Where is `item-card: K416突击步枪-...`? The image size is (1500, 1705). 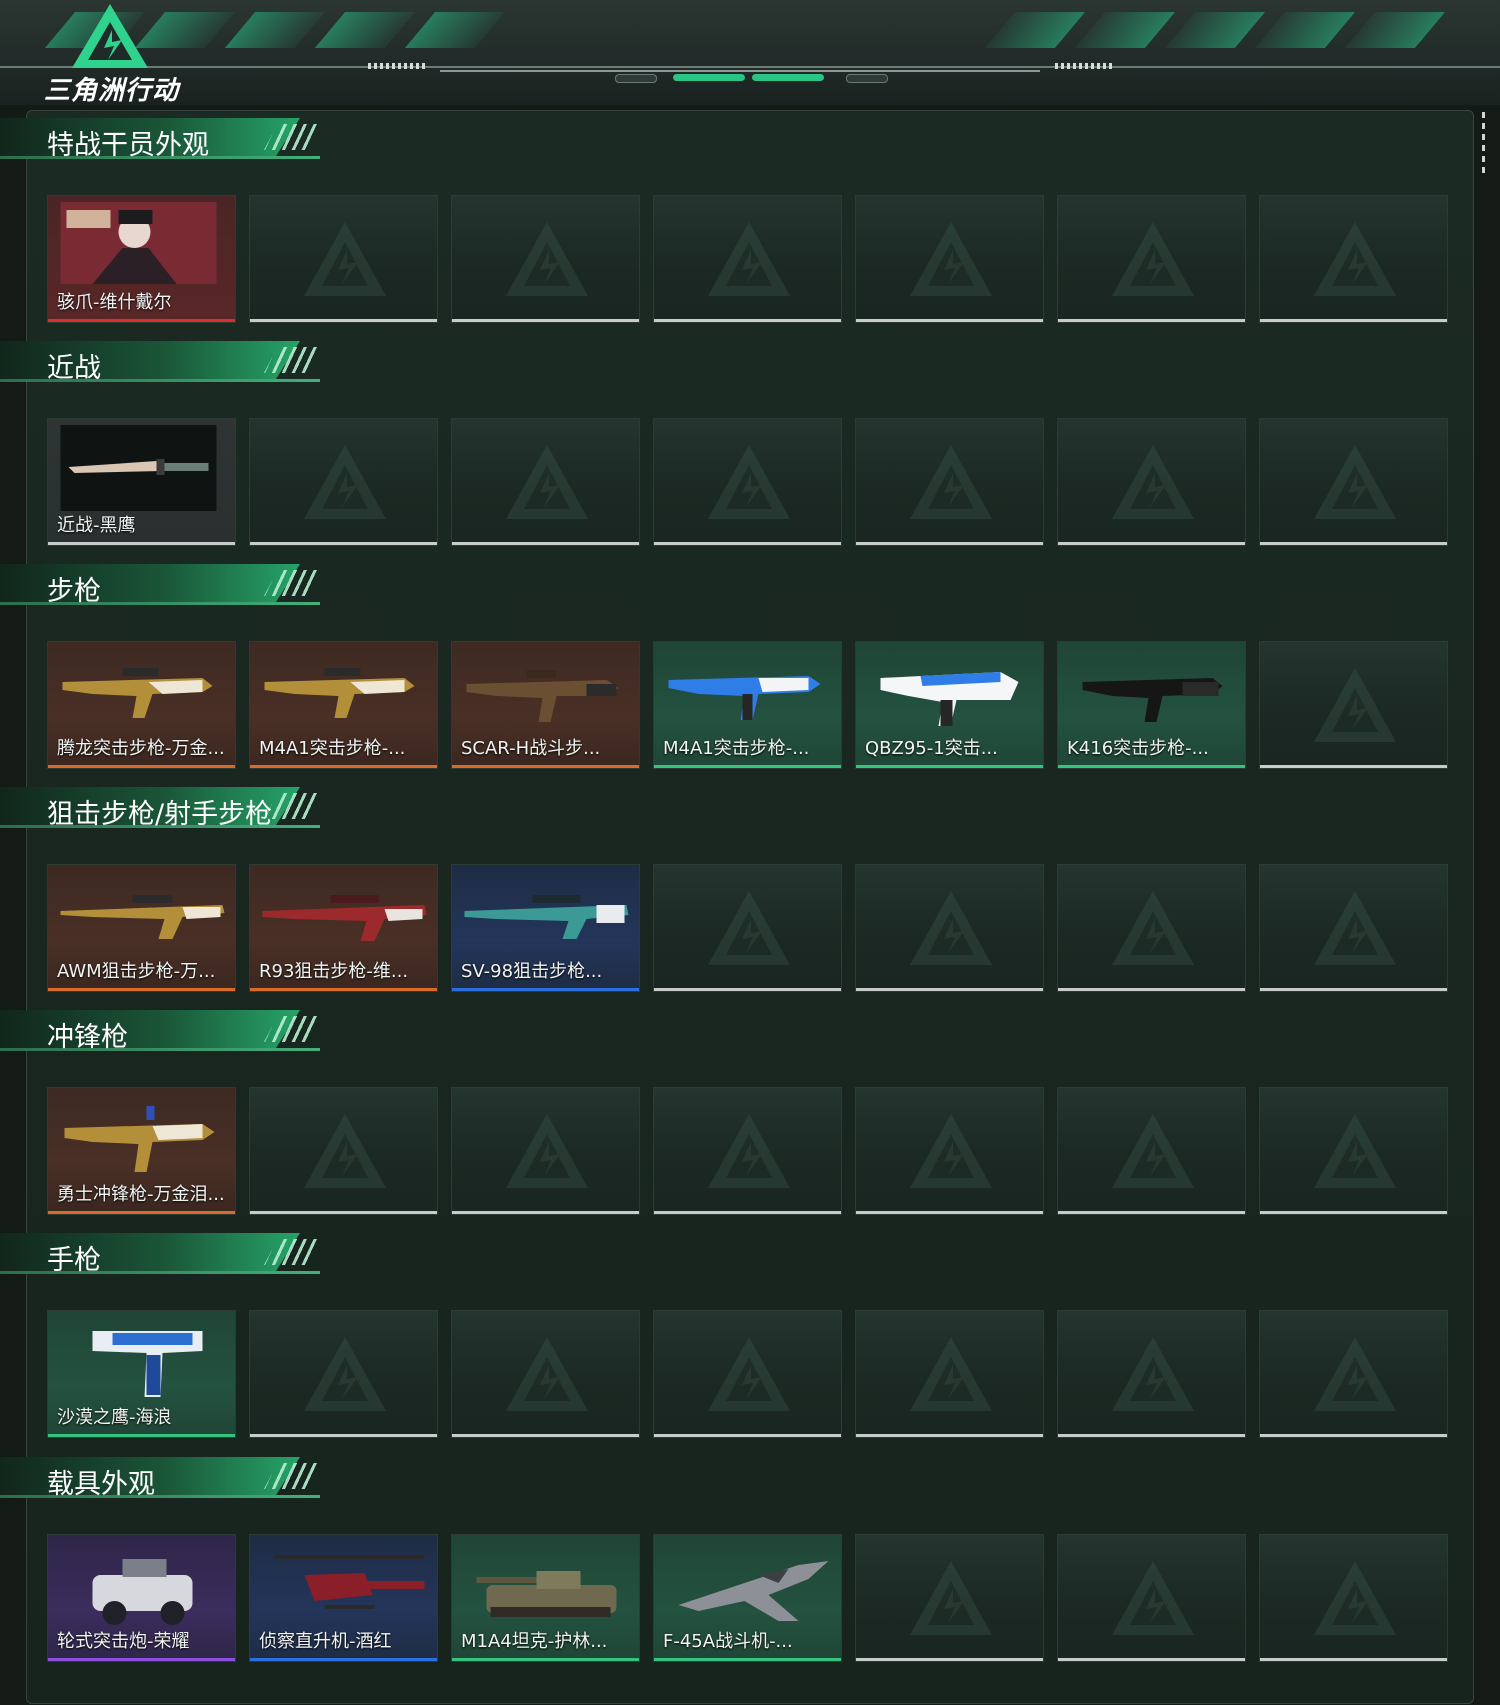 item-card: K416突击步枪-... is located at coordinates (1151, 705).